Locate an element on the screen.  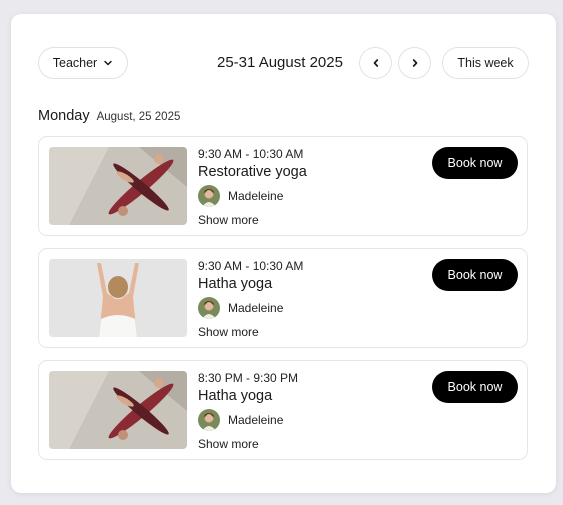
chevron-left-icon is located at coordinates (375, 63).